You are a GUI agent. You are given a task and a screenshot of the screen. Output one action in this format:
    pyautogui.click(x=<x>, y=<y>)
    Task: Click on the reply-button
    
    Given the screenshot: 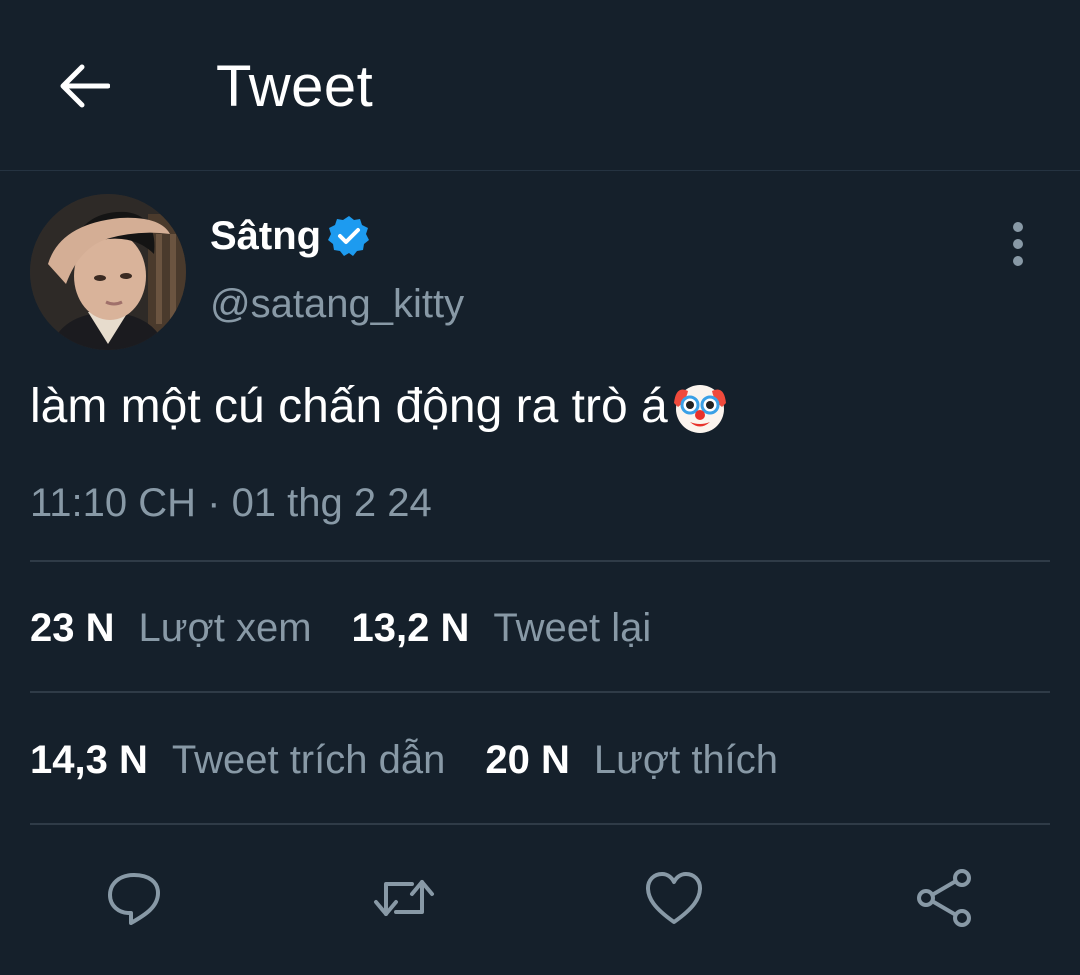 What is the action you would take?
    pyautogui.click(x=134, y=898)
    